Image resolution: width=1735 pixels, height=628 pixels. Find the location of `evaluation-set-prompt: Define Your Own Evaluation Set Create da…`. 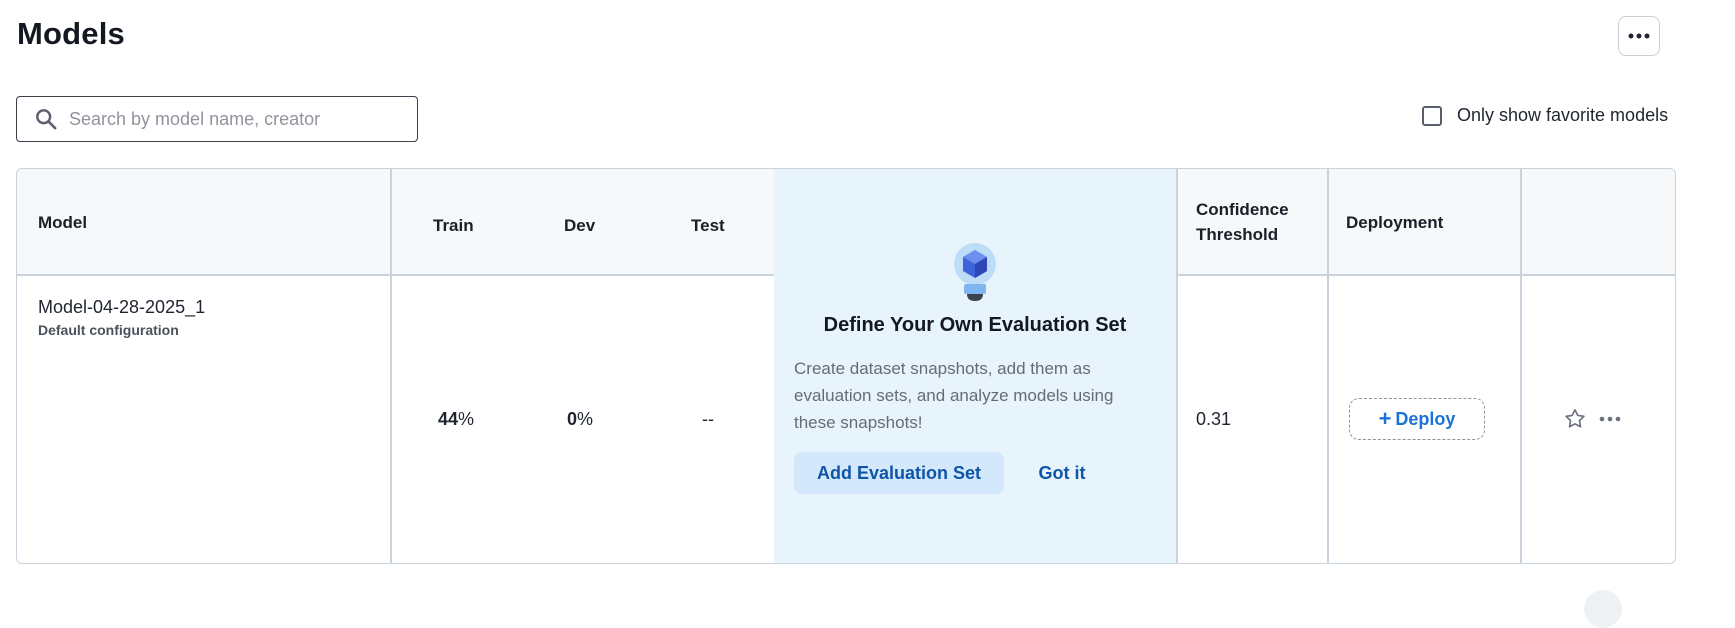

evaluation-set-prompt: Define Your Own Evaluation Set Create da… is located at coordinates (975, 366).